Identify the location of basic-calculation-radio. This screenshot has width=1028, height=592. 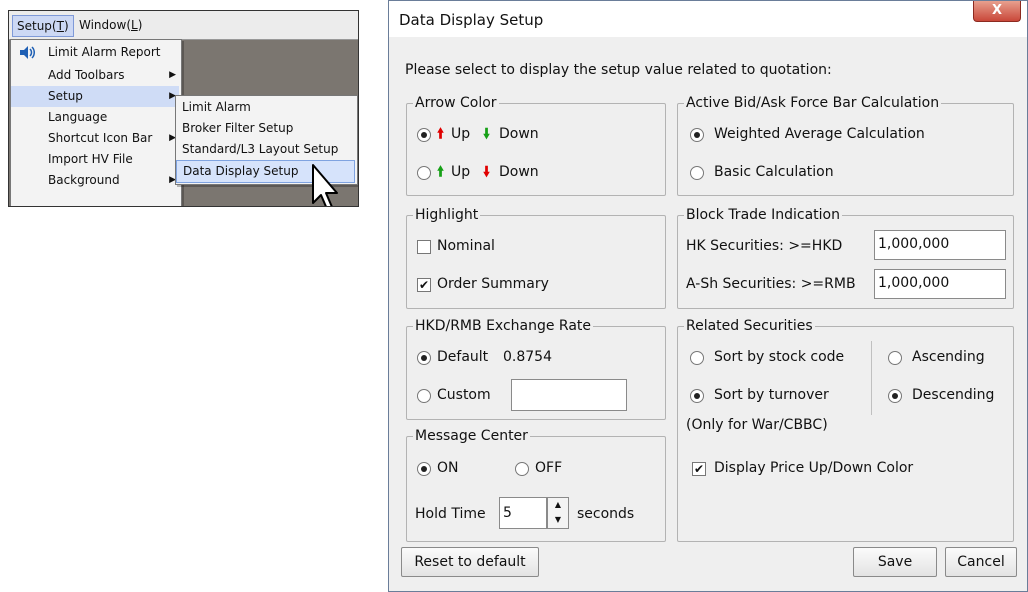
(697, 173).